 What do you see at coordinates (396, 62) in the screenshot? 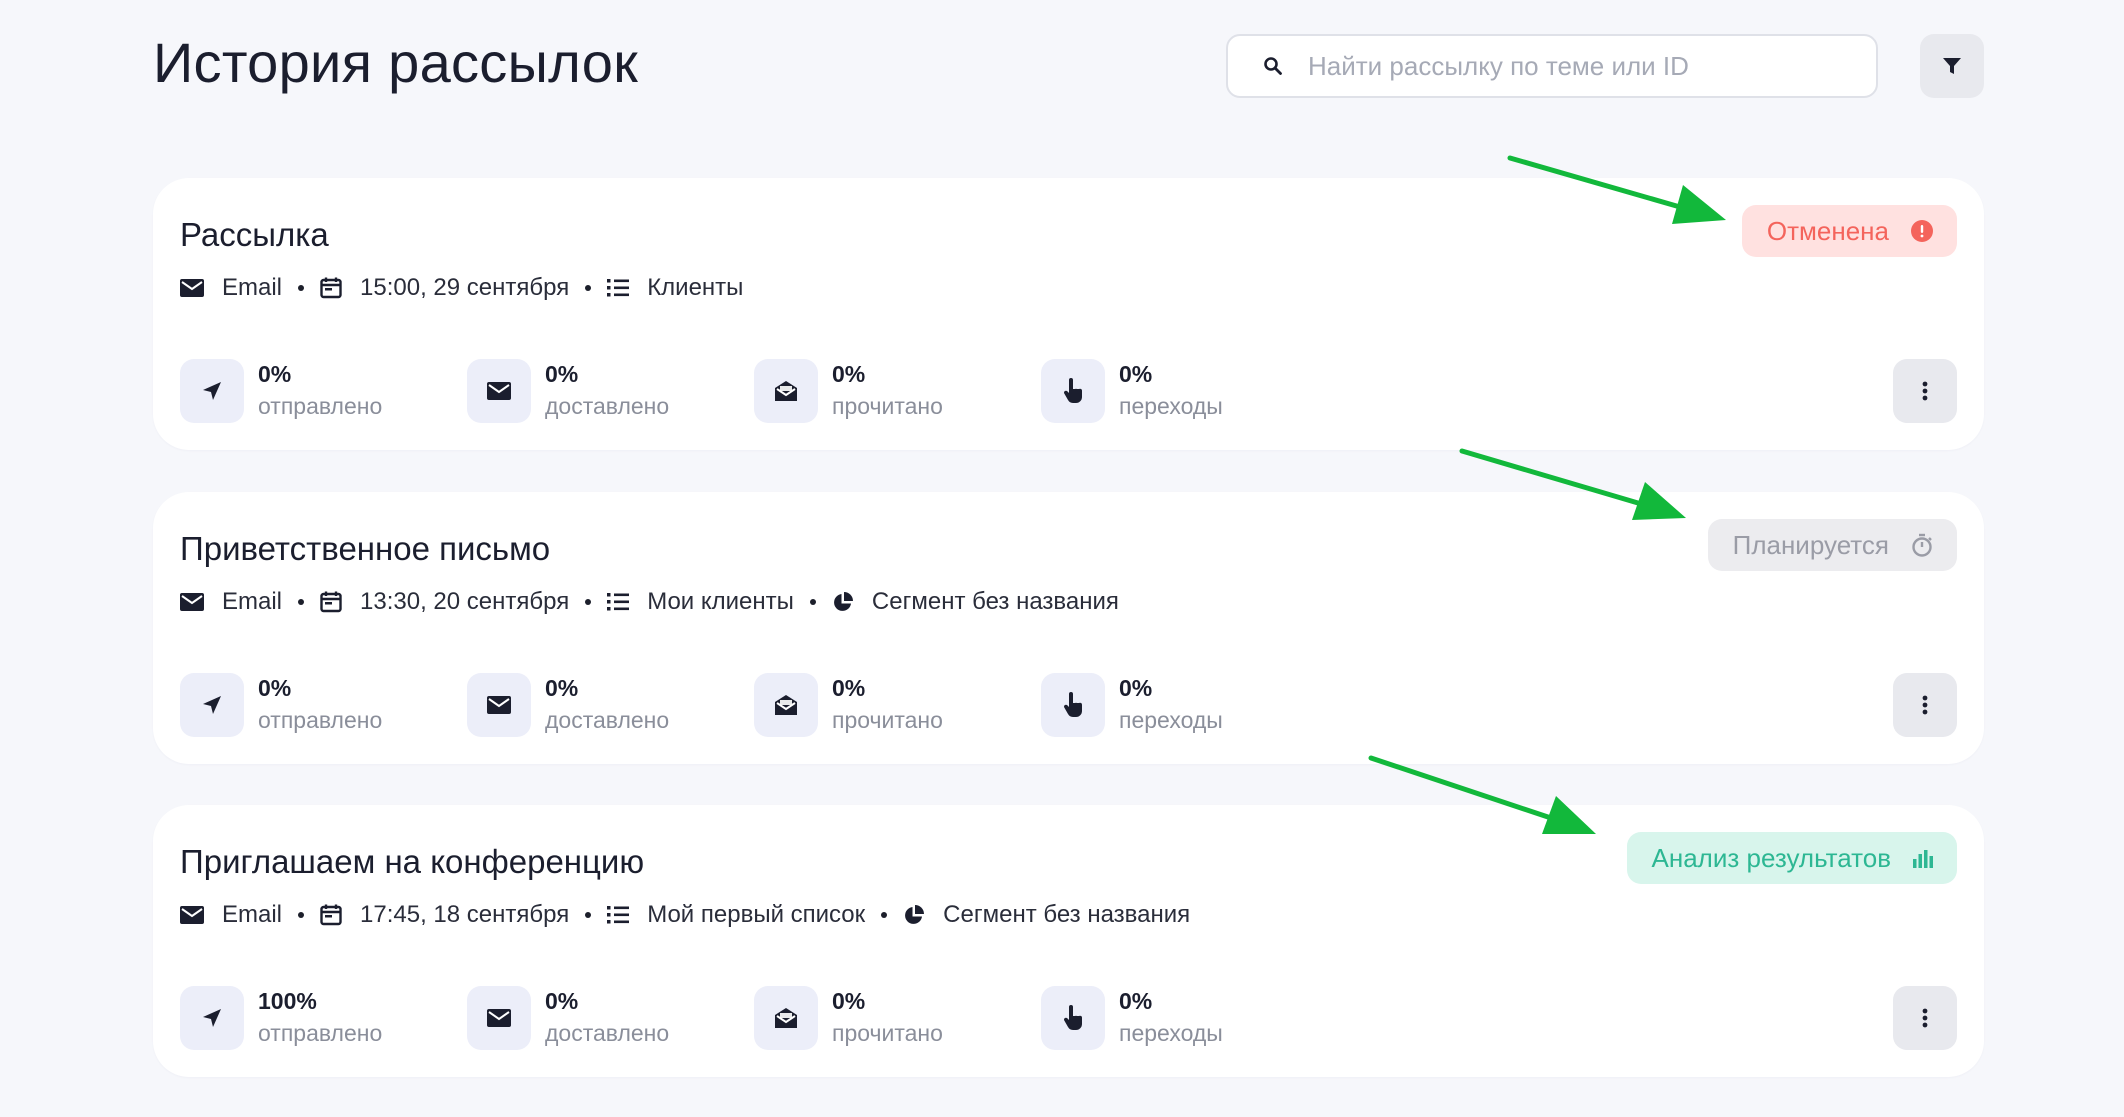
I see `page-title: История рассылок` at bounding box center [396, 62].